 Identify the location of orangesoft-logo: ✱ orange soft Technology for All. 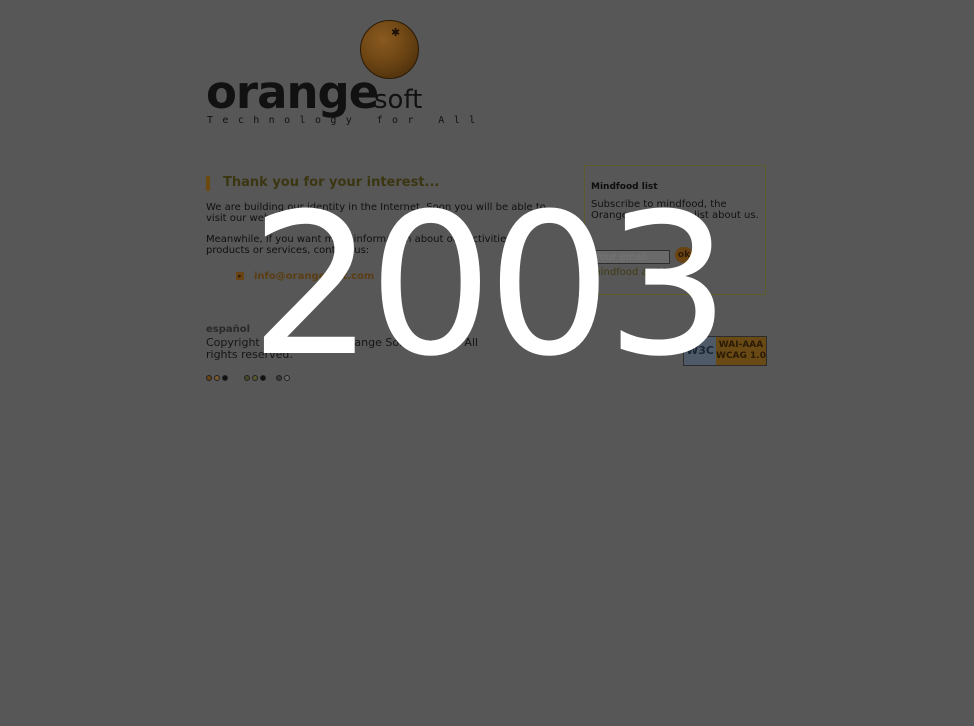
(340, 74).